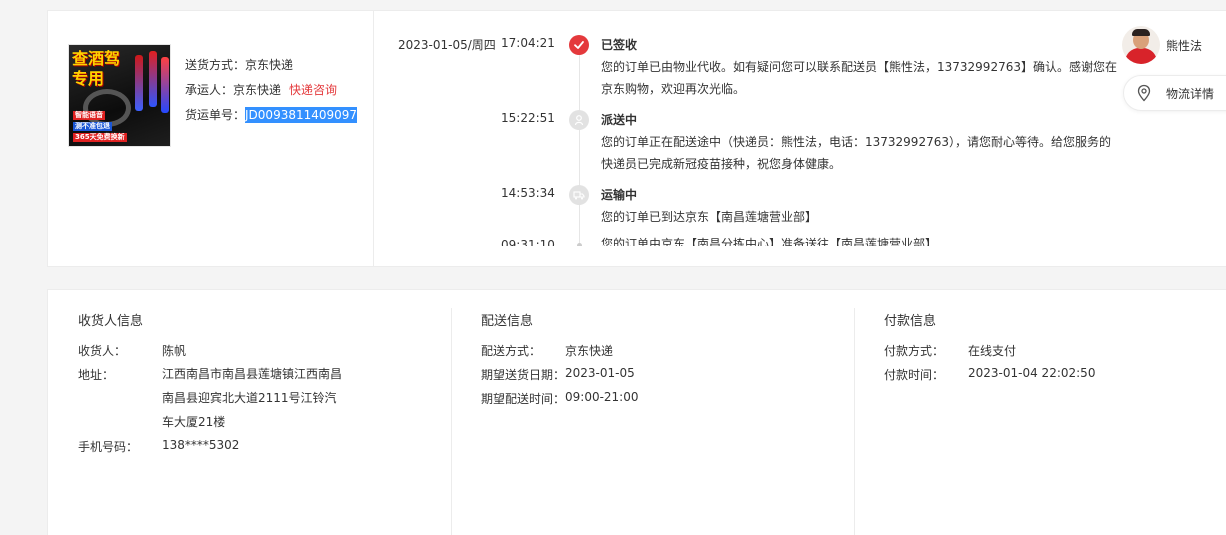  Describe the element at coordinates (1141, 56) in the screenshot. I see `avatar-shirt` at that location.